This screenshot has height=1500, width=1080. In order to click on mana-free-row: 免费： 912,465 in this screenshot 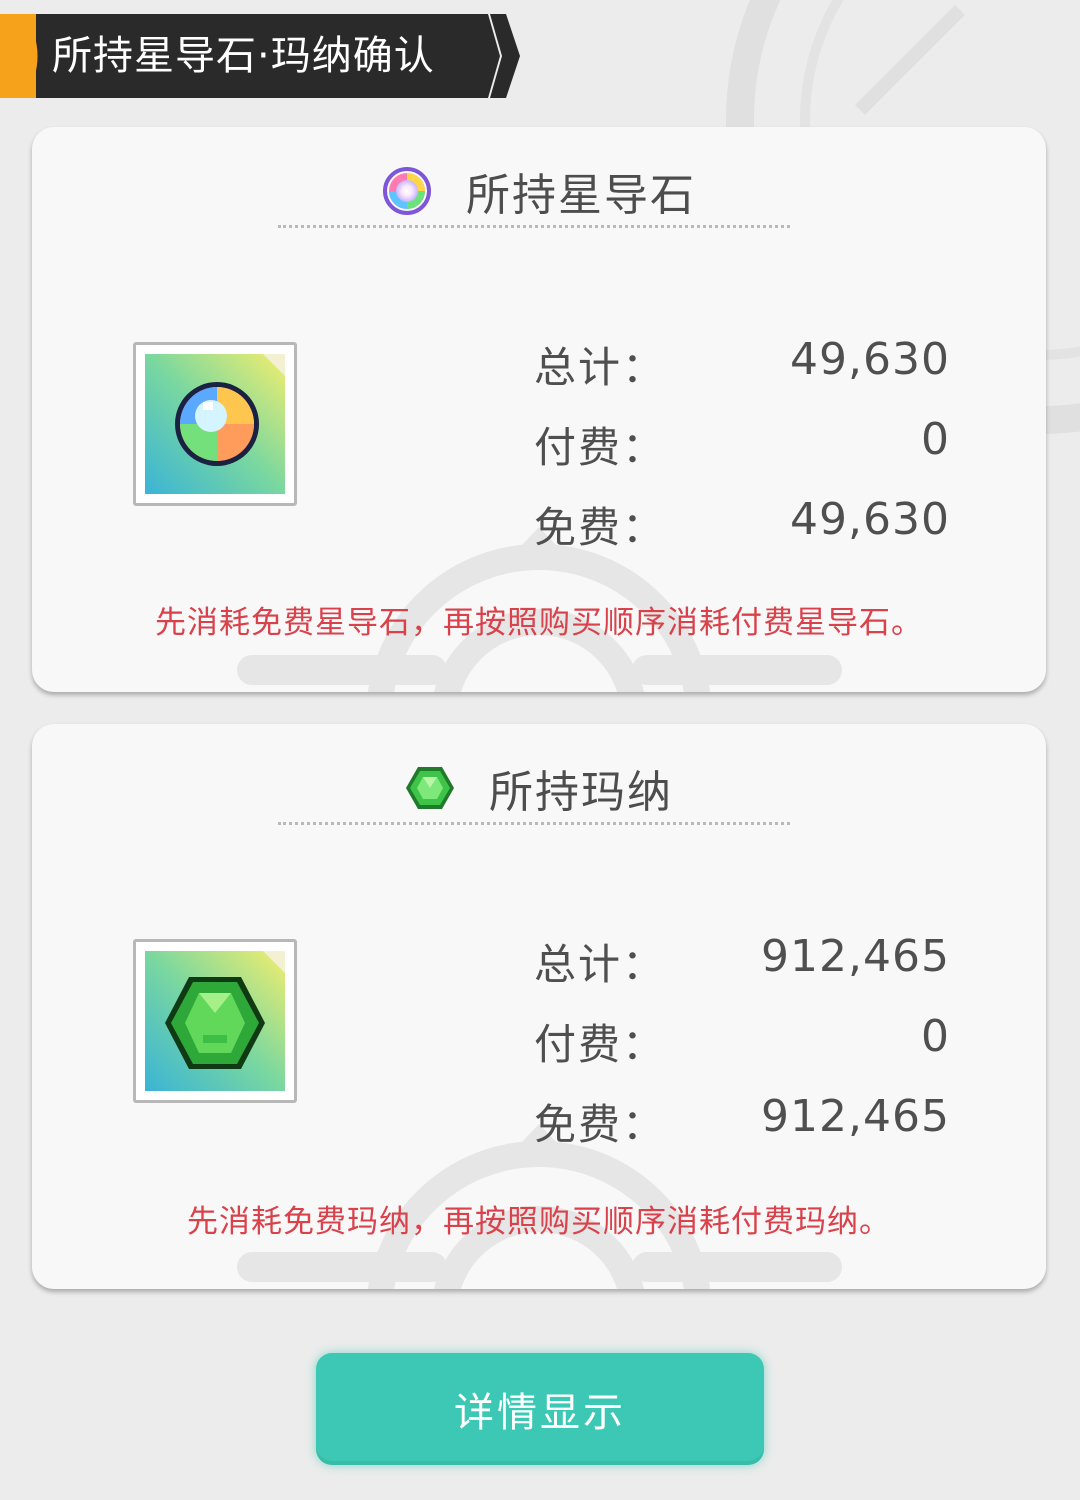, I will do `click(742, 1121)`.